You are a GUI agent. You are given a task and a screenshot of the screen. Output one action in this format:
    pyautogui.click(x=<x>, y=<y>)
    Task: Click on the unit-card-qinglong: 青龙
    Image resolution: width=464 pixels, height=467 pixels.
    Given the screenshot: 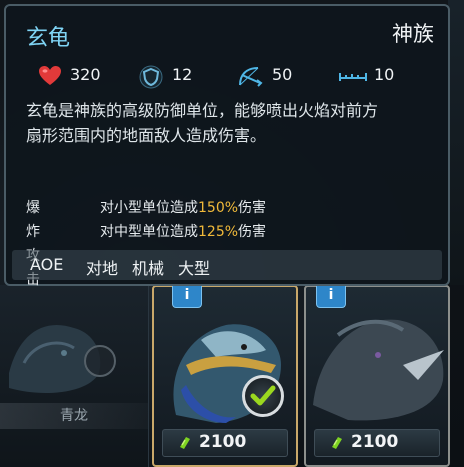 What is the action you would take?
    pyautogui.click(x=74, y=376)
    